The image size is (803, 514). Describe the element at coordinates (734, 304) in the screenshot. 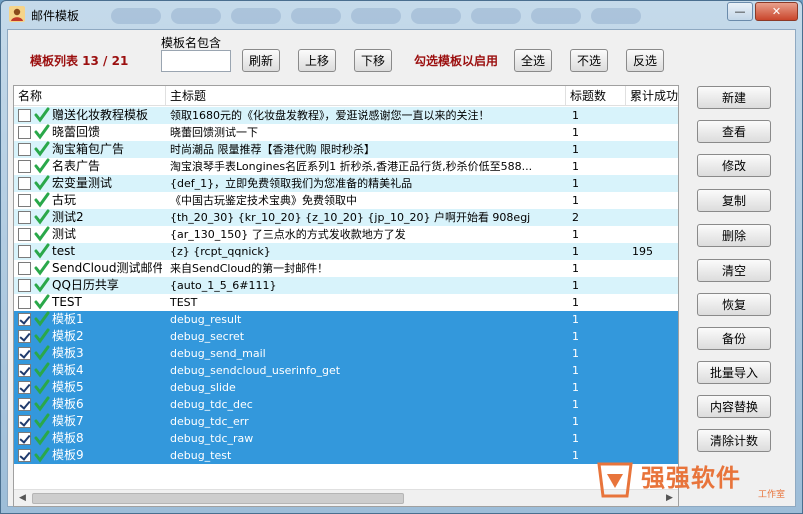

I see `restore-button: 恢复` at that location.